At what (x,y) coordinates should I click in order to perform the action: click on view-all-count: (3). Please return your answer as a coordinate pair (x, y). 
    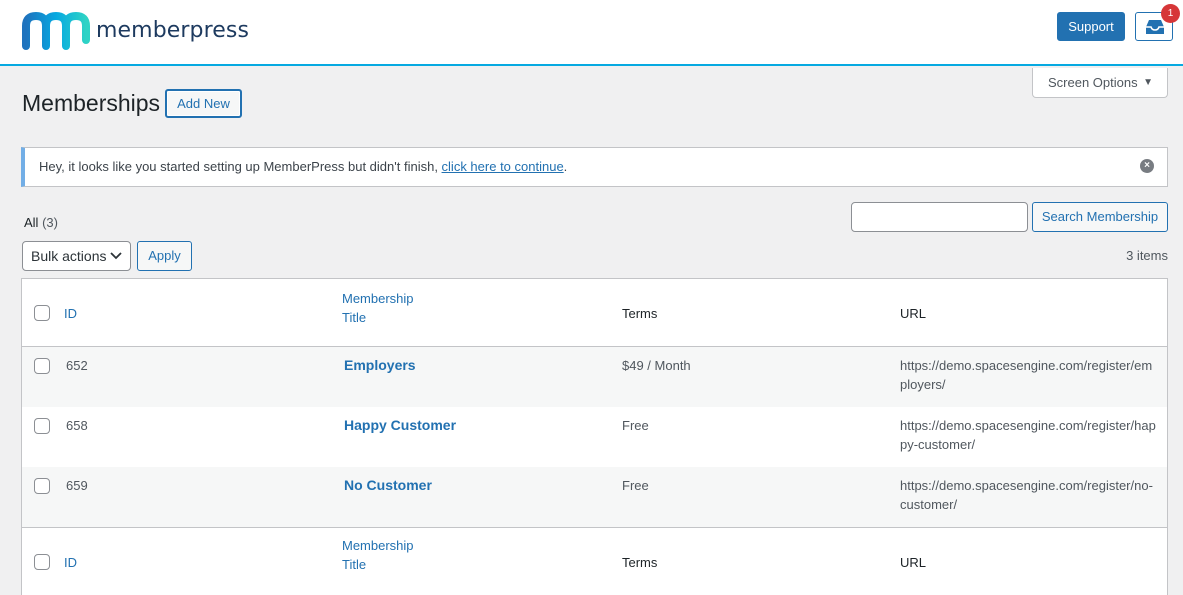
    Looking at the image, I should click on (50, 222).